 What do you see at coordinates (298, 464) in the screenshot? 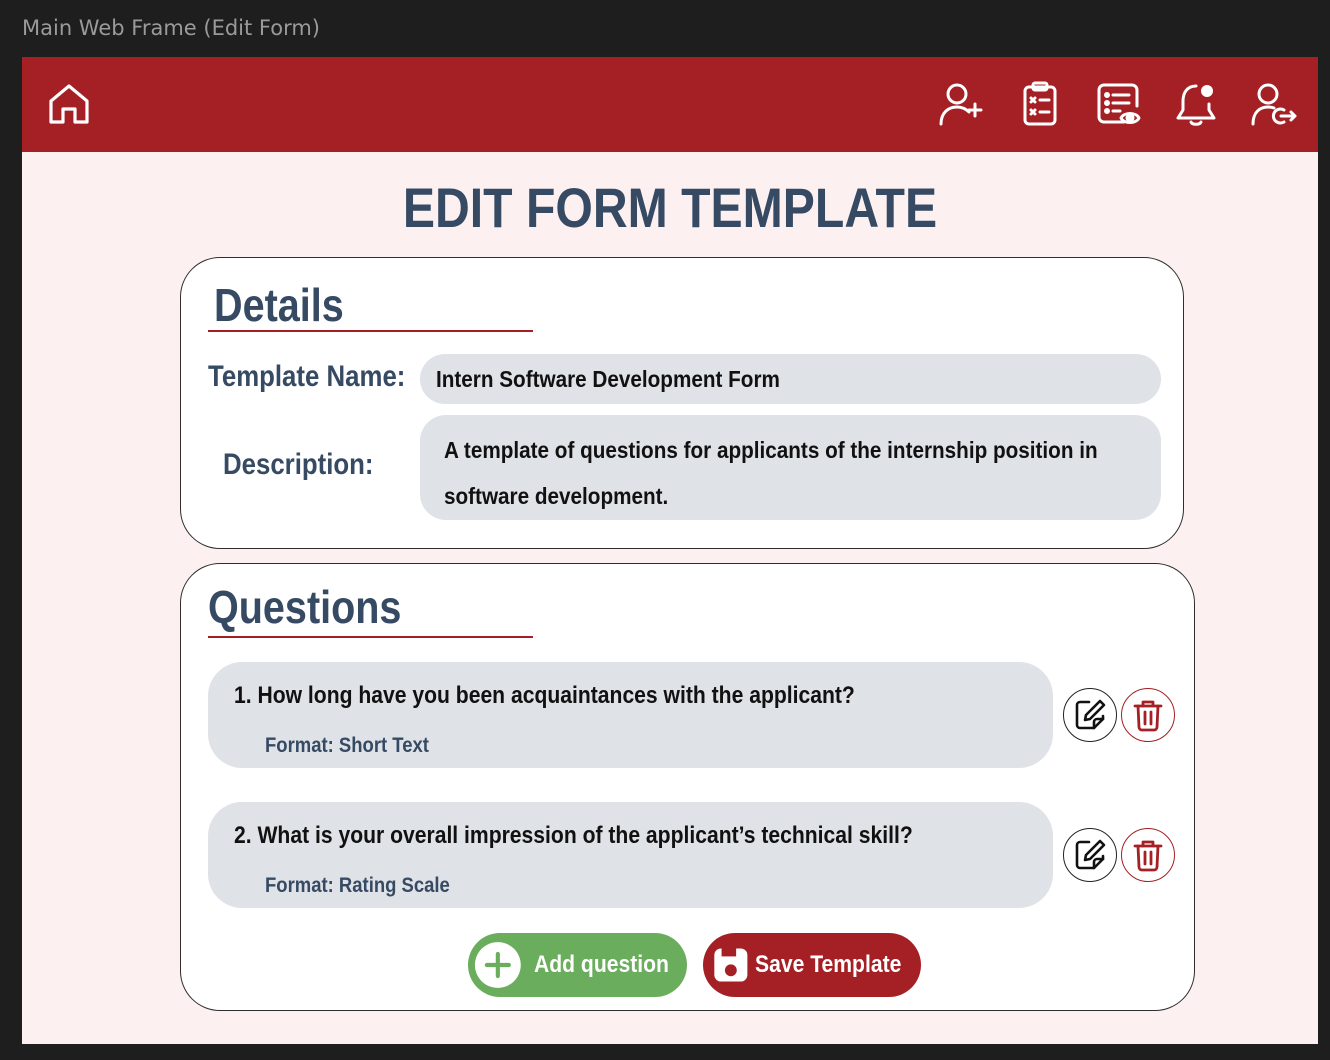
I see `description-label: Description:` at bounding box center [298, 464].